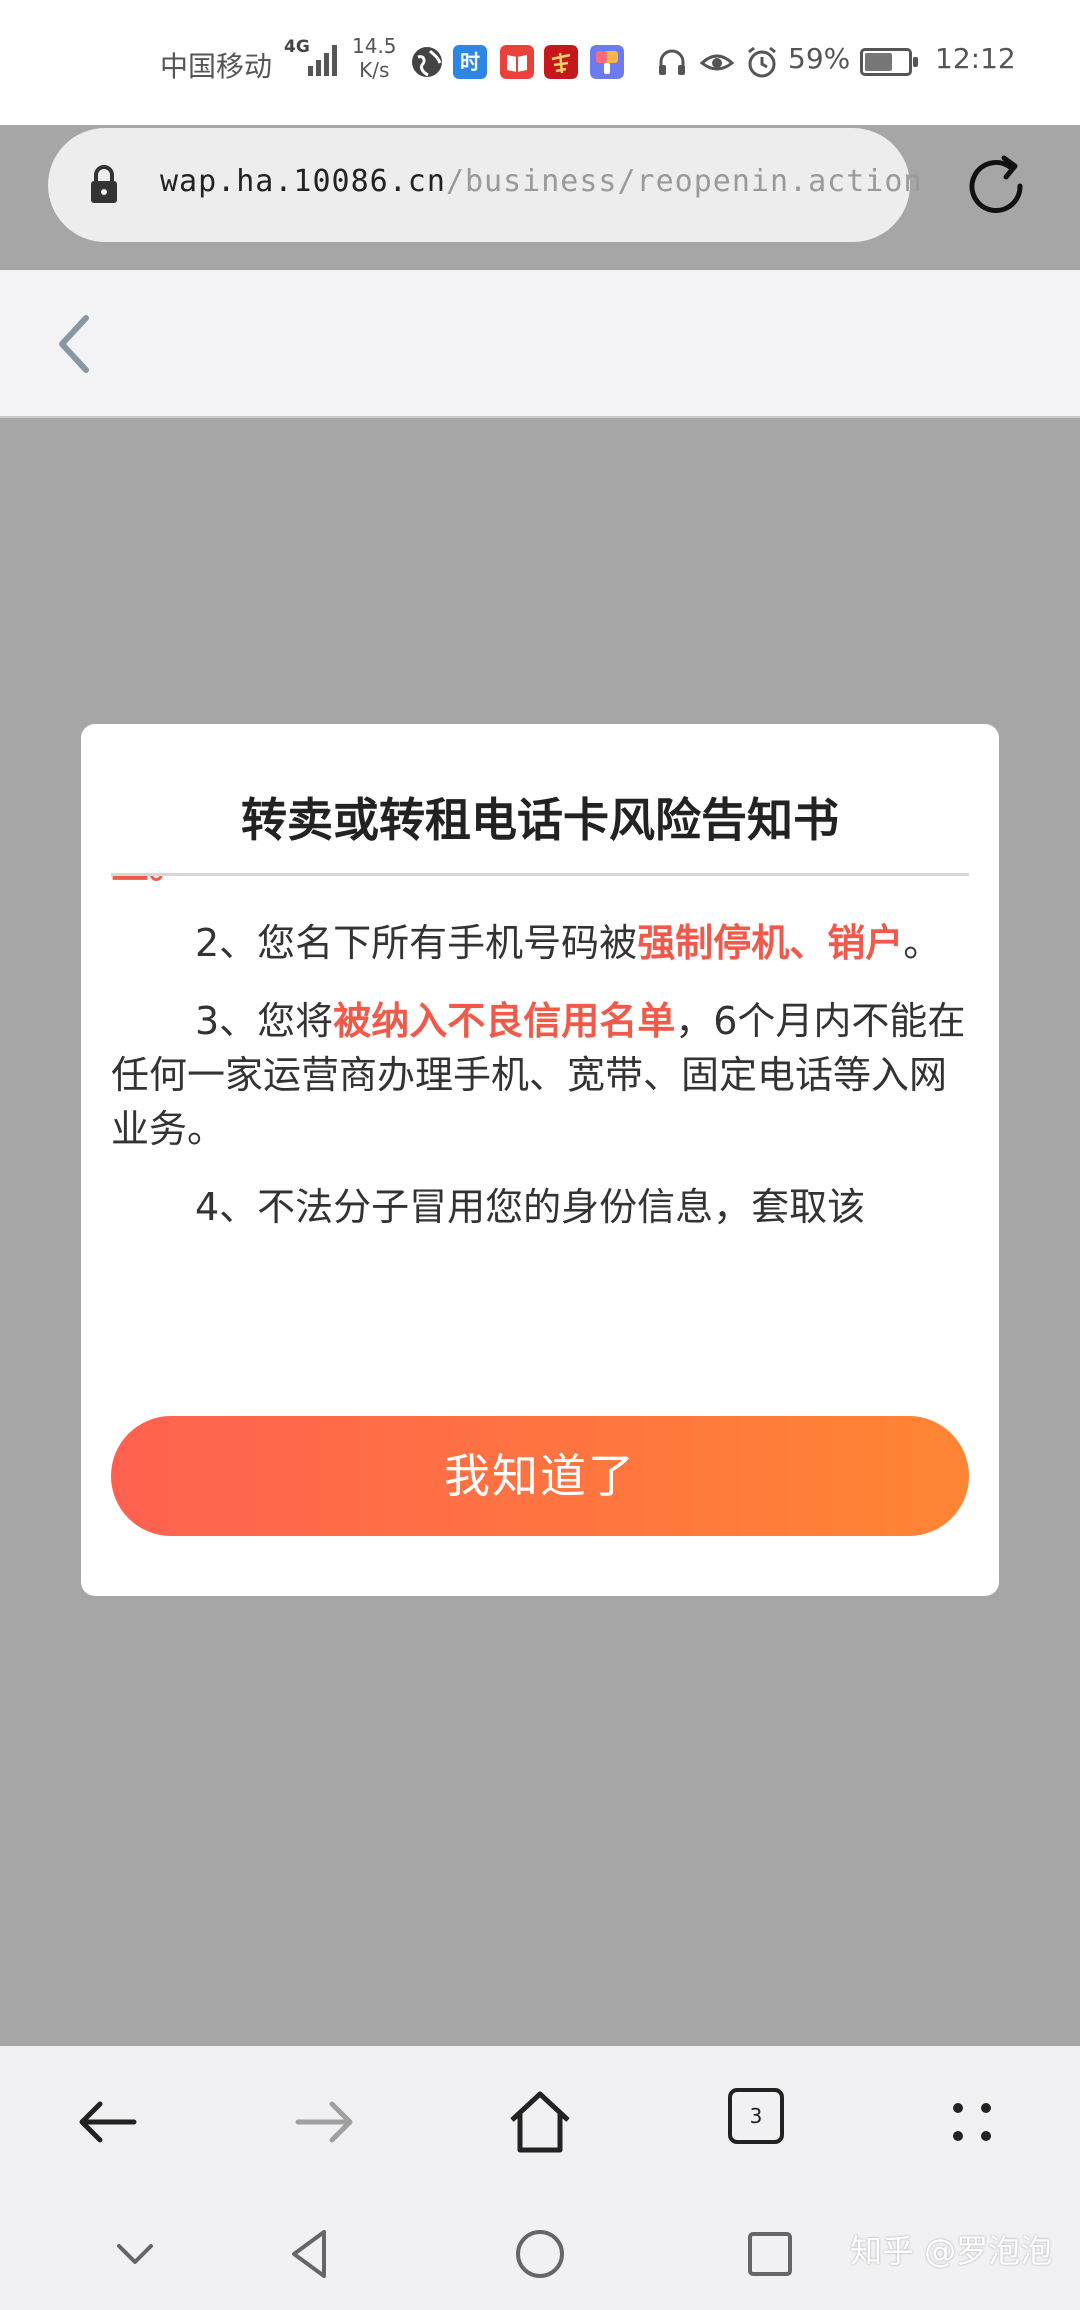  Describe the element at coordinates (770, 2254) in the screenshot. I see `nav-recents-icon` at that location.